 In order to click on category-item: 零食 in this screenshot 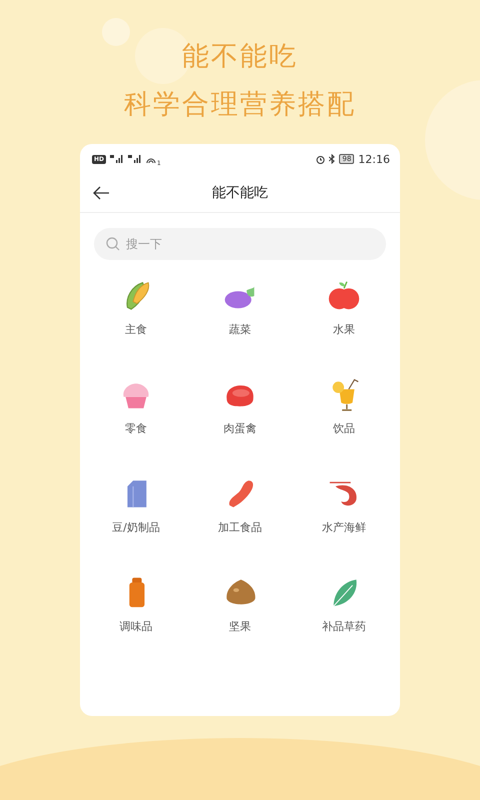, I will do `click(136, 405)`.